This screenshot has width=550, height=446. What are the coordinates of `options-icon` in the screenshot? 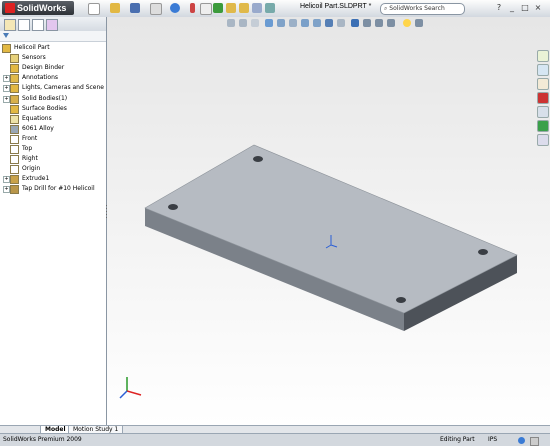 It's located at (231, 8).